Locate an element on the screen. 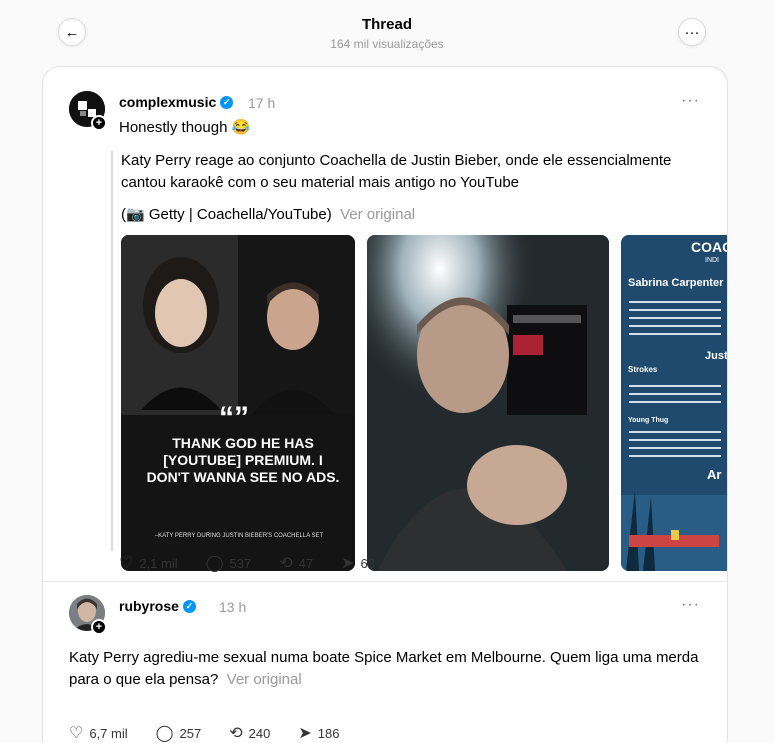  lineup-headliner-1: Sabrina Carpenter is located at coordinates (676, 283).